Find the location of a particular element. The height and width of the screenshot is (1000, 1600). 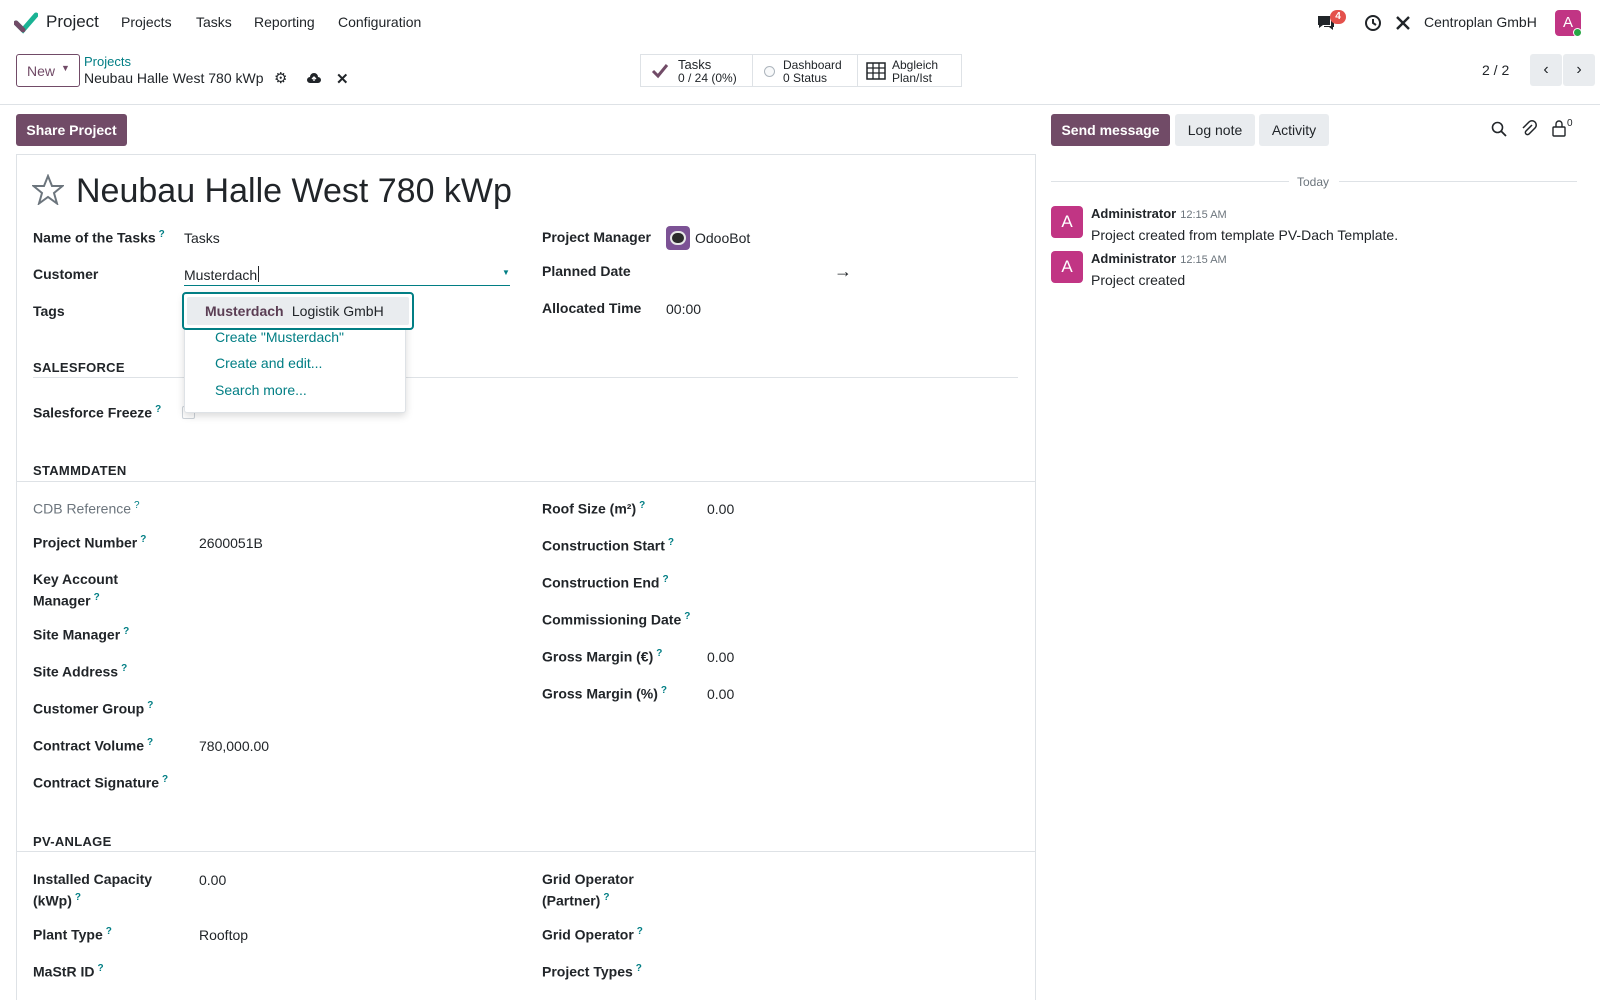

name-of-tasks-label-text: Name of the Tasks is located at coordinates (94, 237).